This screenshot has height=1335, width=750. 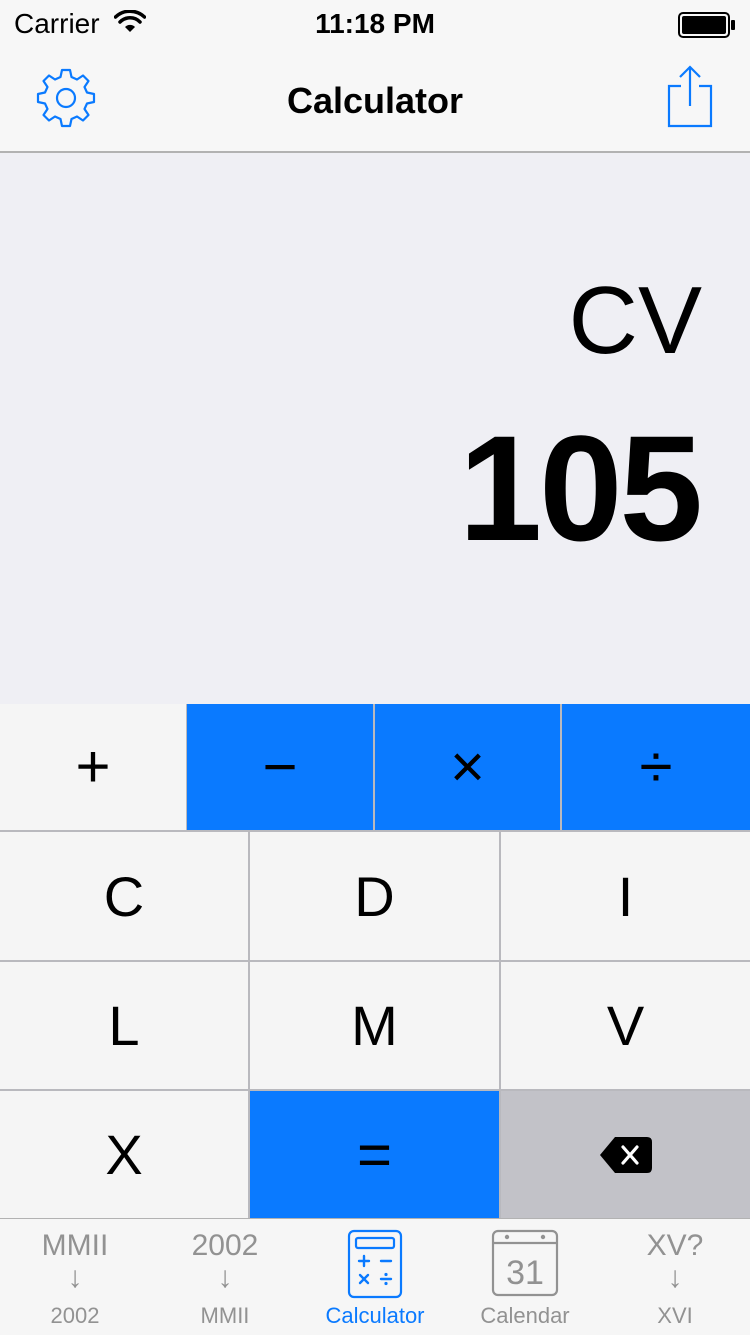 I want to click on digit-v-label: V, so click(x=625, y=1025).